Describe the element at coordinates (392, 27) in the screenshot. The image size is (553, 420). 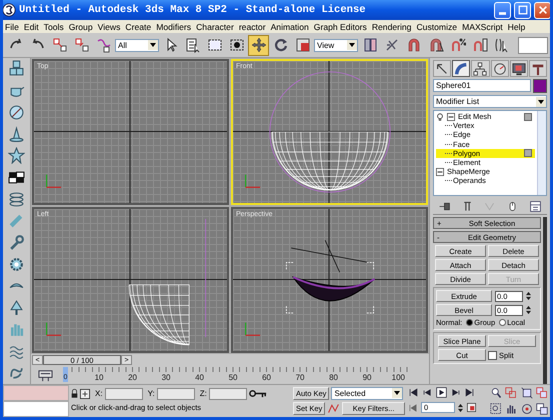
I see `menu-item: Rendering` at that location.